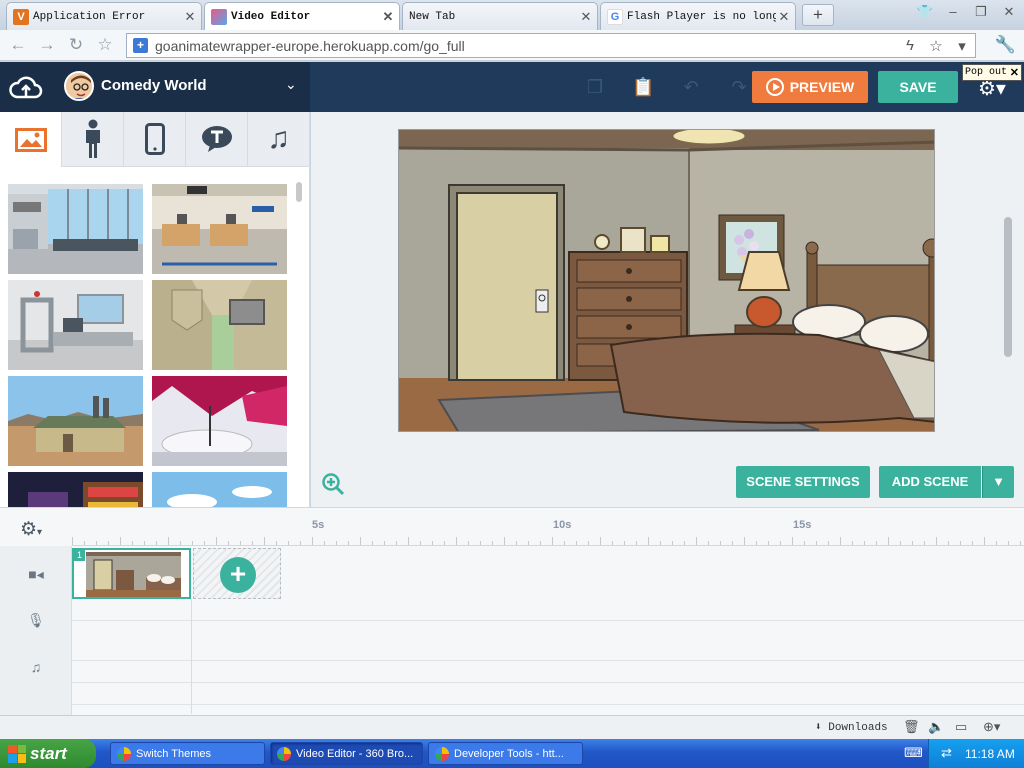  I want to click on close-window-icon: ✕, so click(1009, 12).